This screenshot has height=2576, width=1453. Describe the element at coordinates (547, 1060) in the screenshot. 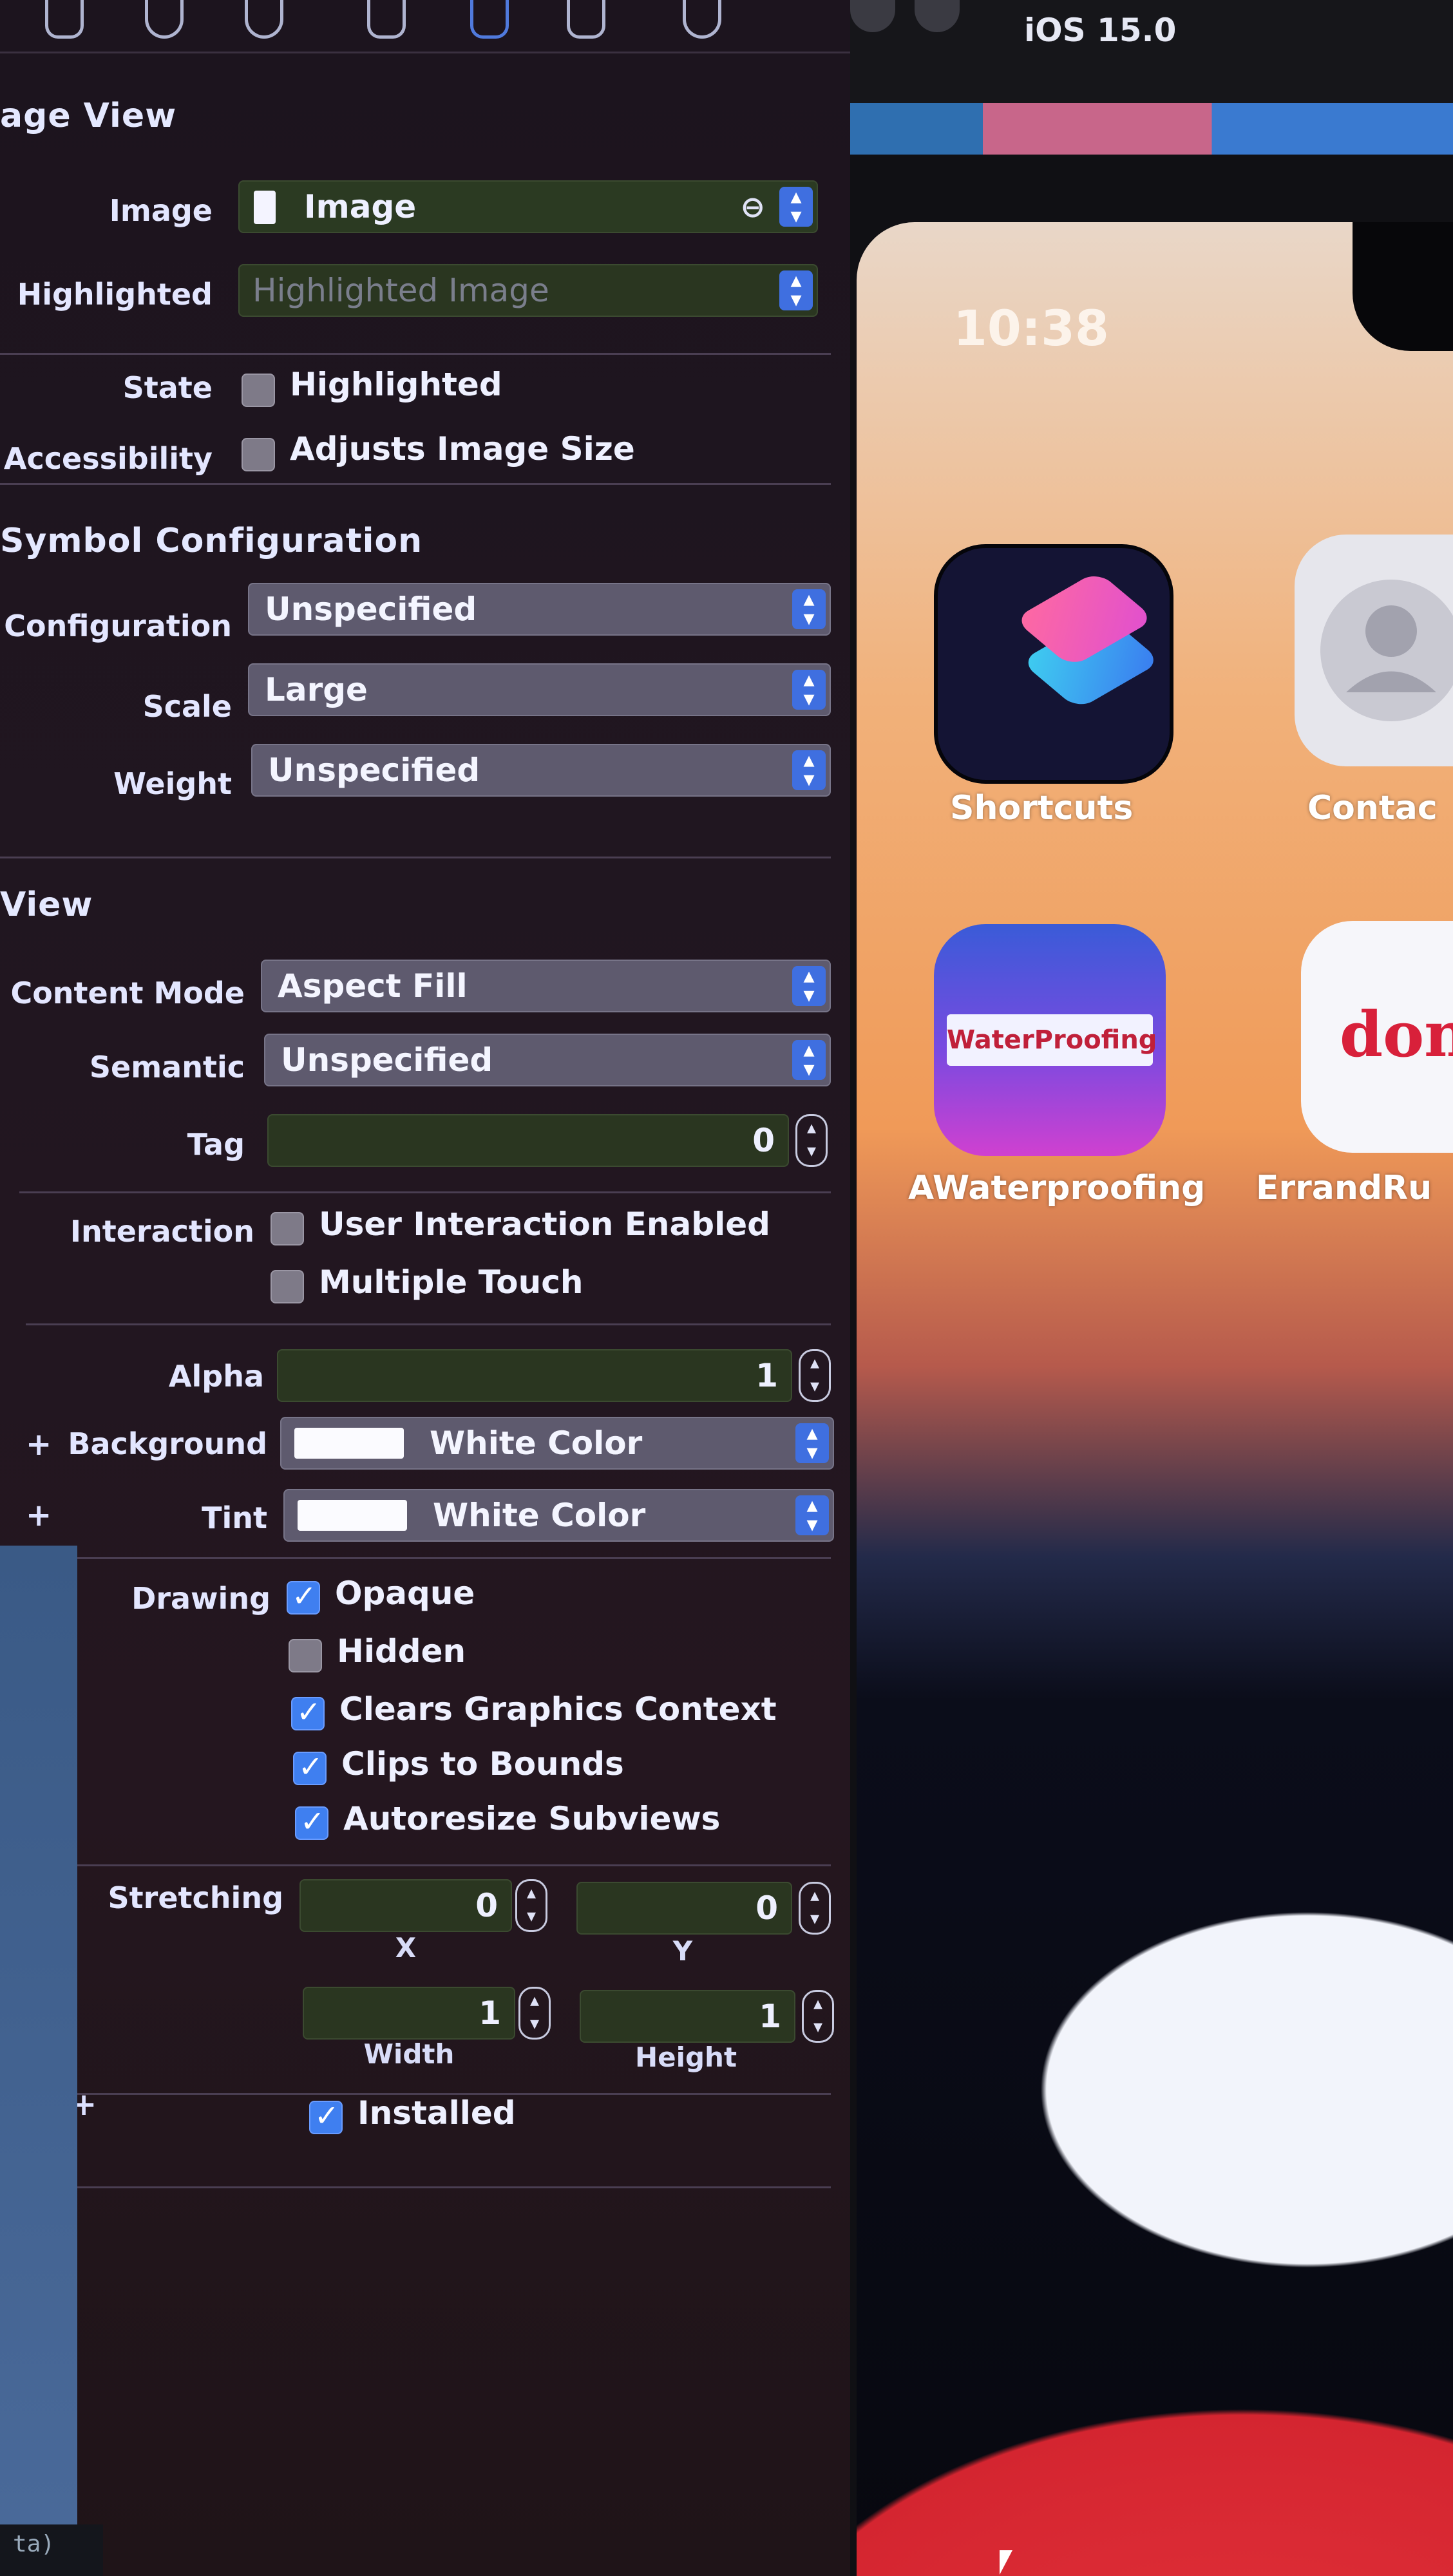

I see `semantic-popup: Unspecified ▴ ▾` at that location.